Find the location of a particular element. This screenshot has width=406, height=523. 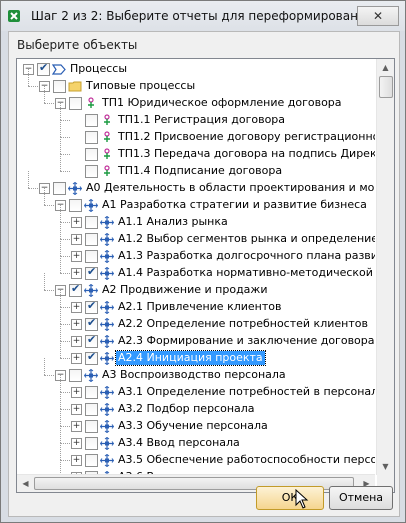

ok-button: ОК is located at coordinates (290, 498).